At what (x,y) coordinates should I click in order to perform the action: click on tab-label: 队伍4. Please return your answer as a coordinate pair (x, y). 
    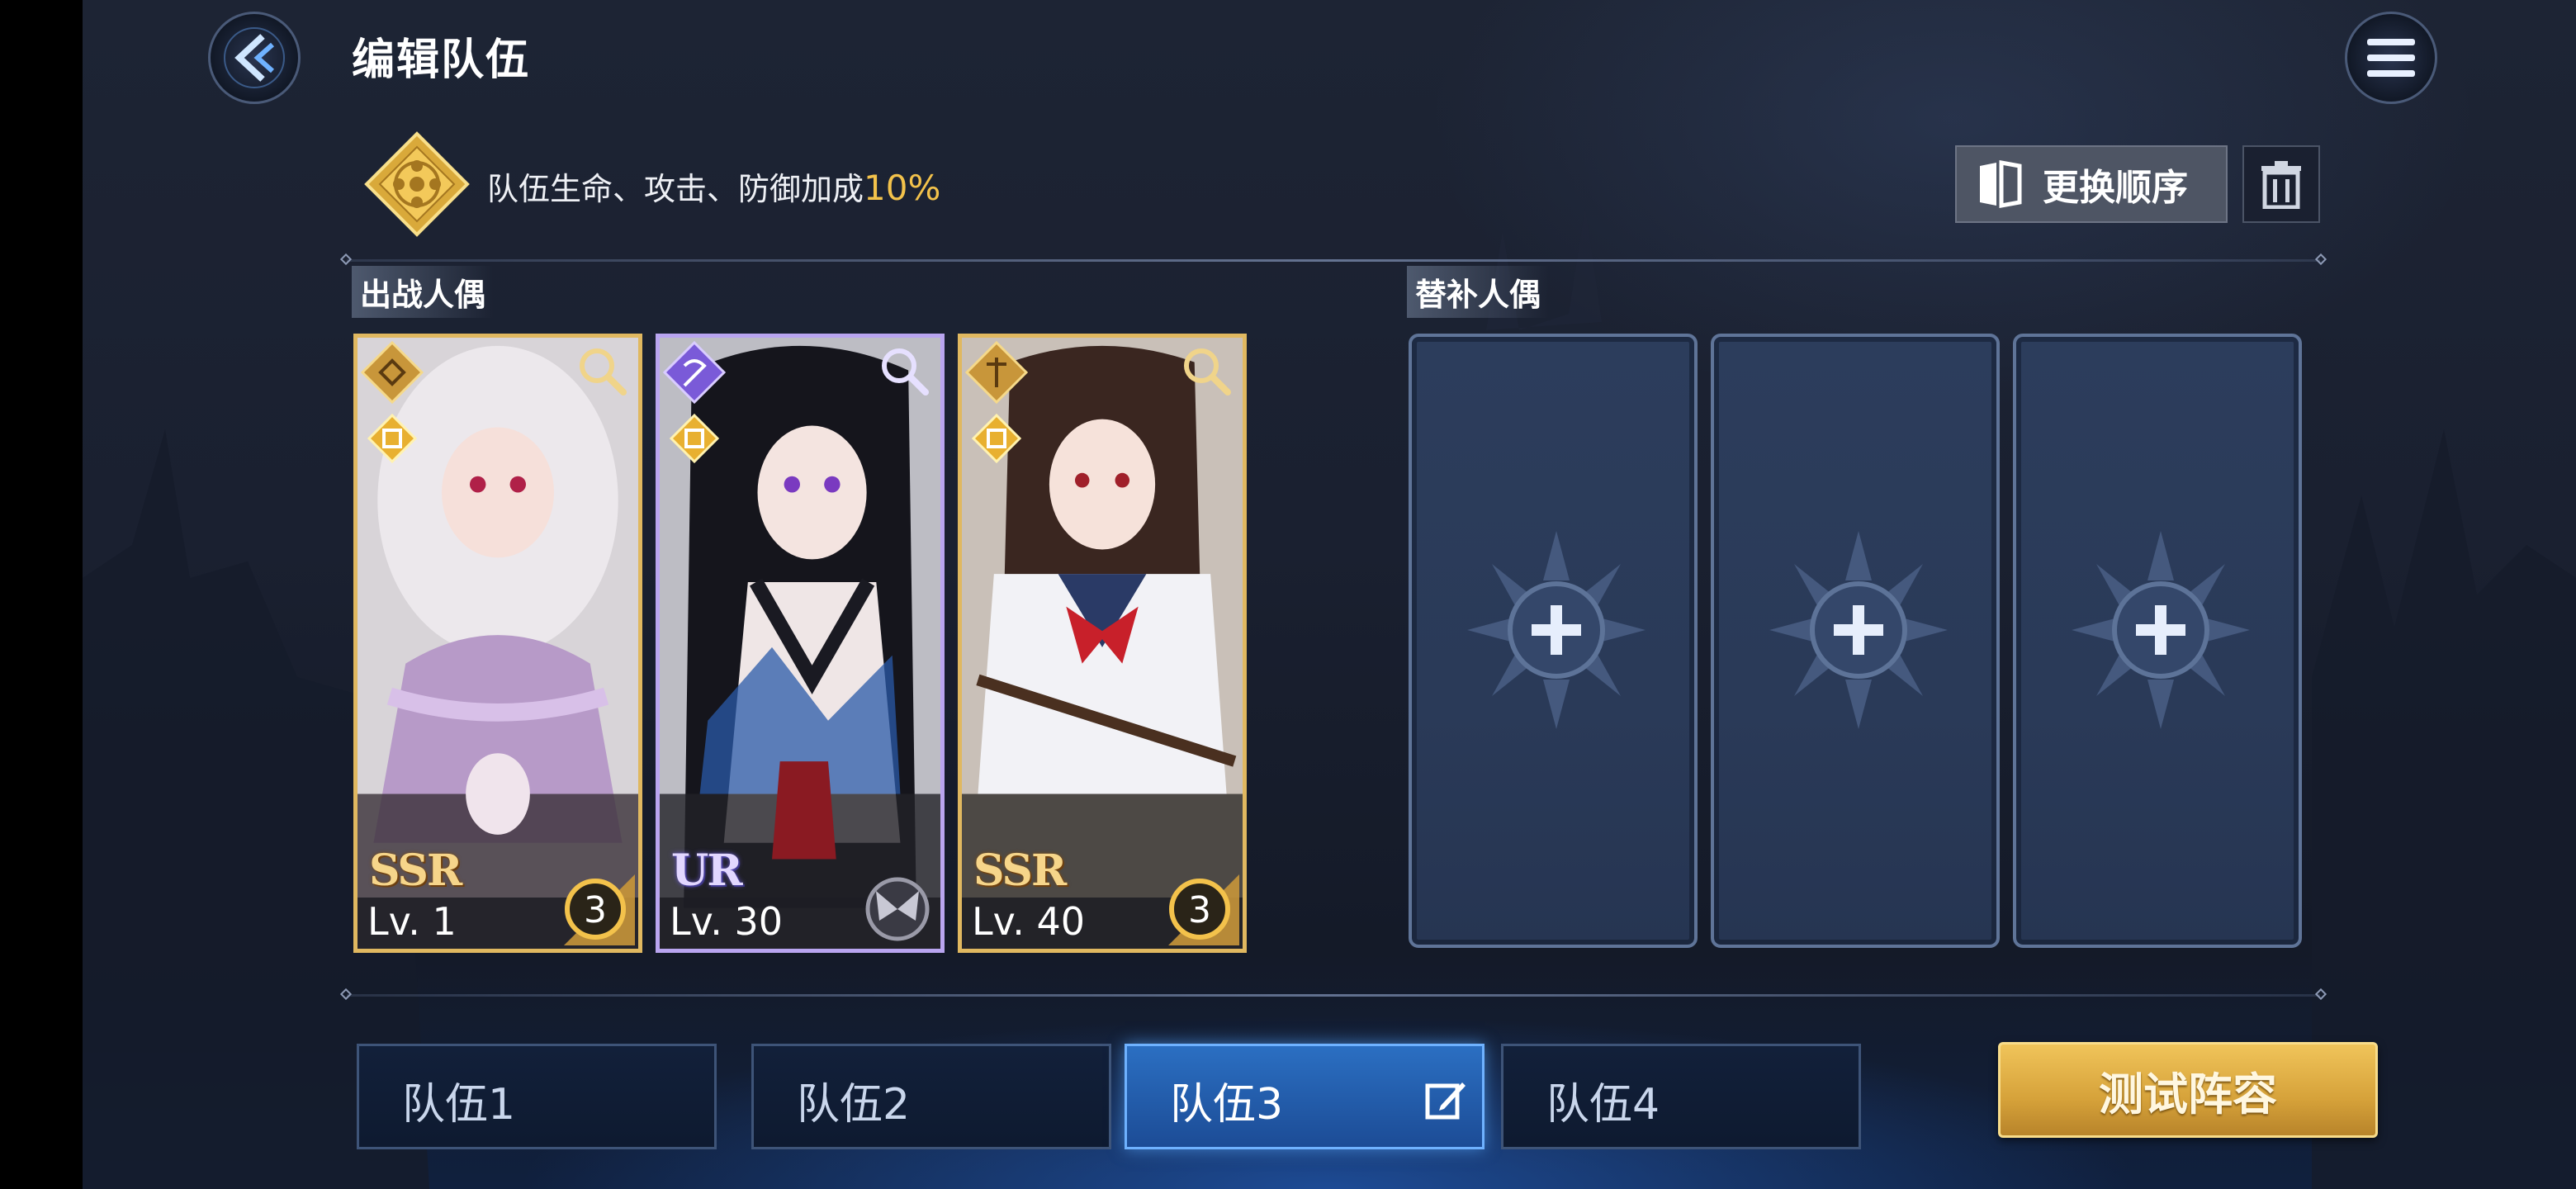
    Looking at the image, I should click on (1603, 1105).